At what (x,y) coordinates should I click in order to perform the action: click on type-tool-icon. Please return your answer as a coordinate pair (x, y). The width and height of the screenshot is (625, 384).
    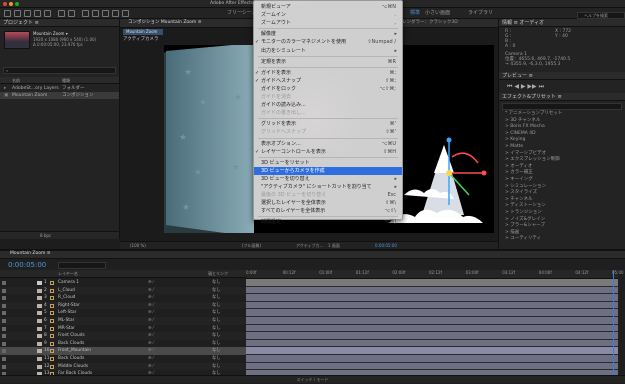
    Looking at the image, I should click on (105, 13).